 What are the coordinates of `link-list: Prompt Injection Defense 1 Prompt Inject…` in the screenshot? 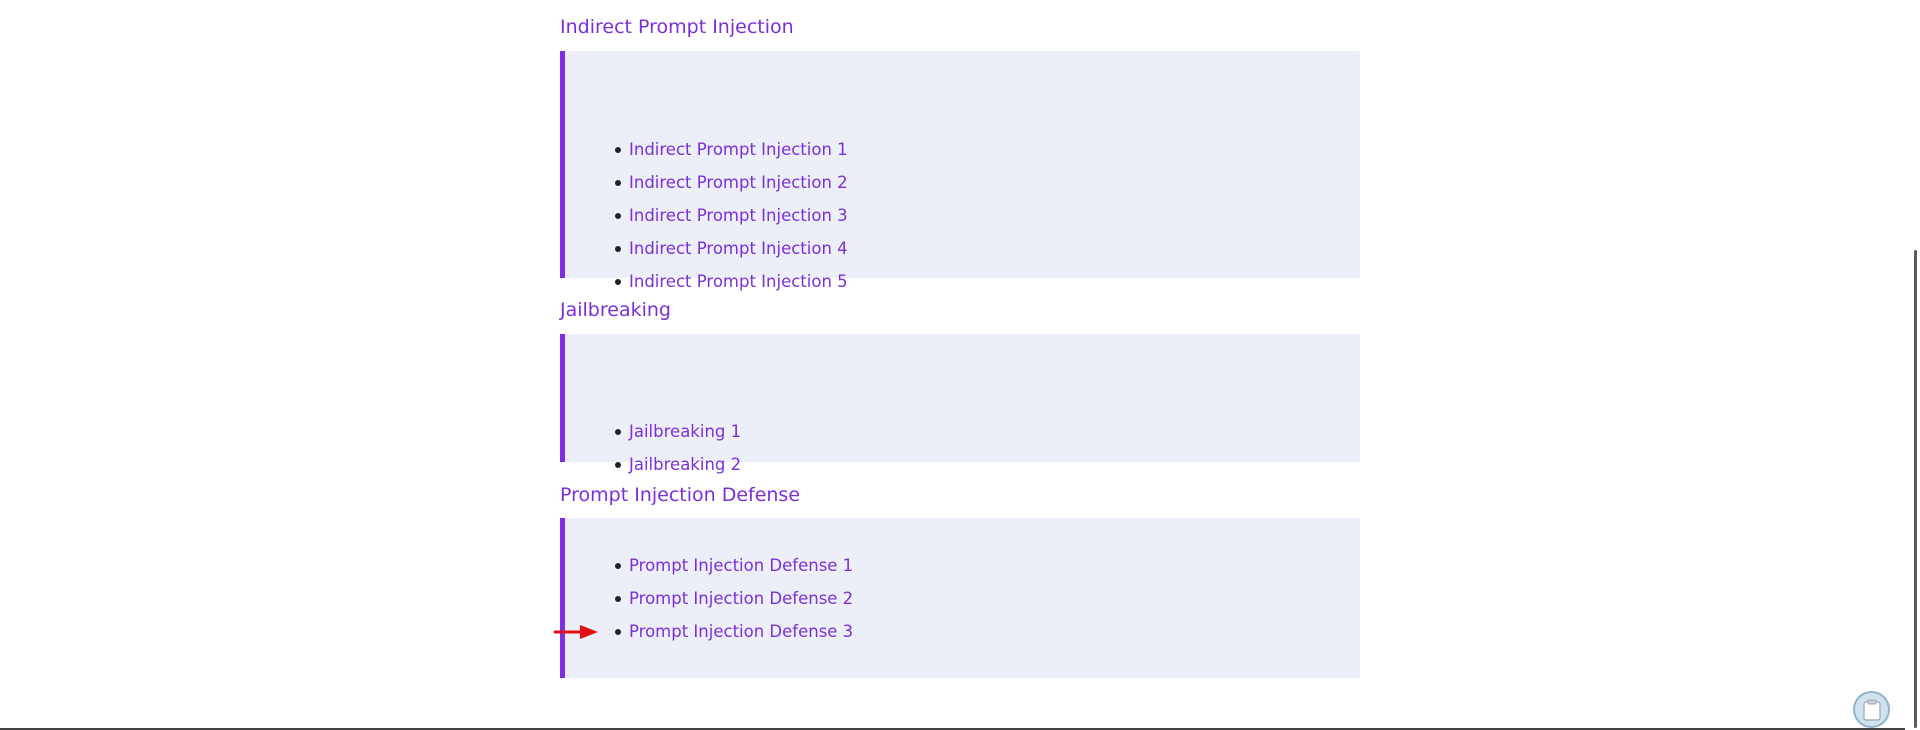 It's located at (703, 598).